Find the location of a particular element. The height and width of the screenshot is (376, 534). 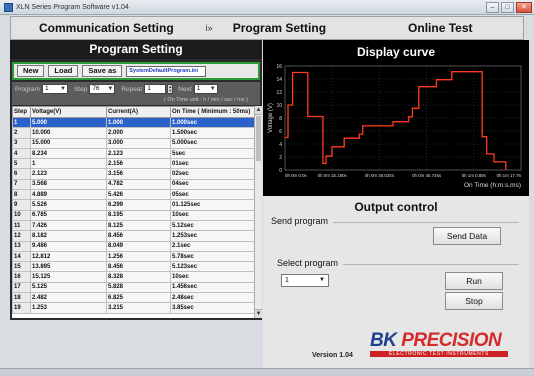

scroll-down-icon: ▼ is located at coordinates (258, 313).